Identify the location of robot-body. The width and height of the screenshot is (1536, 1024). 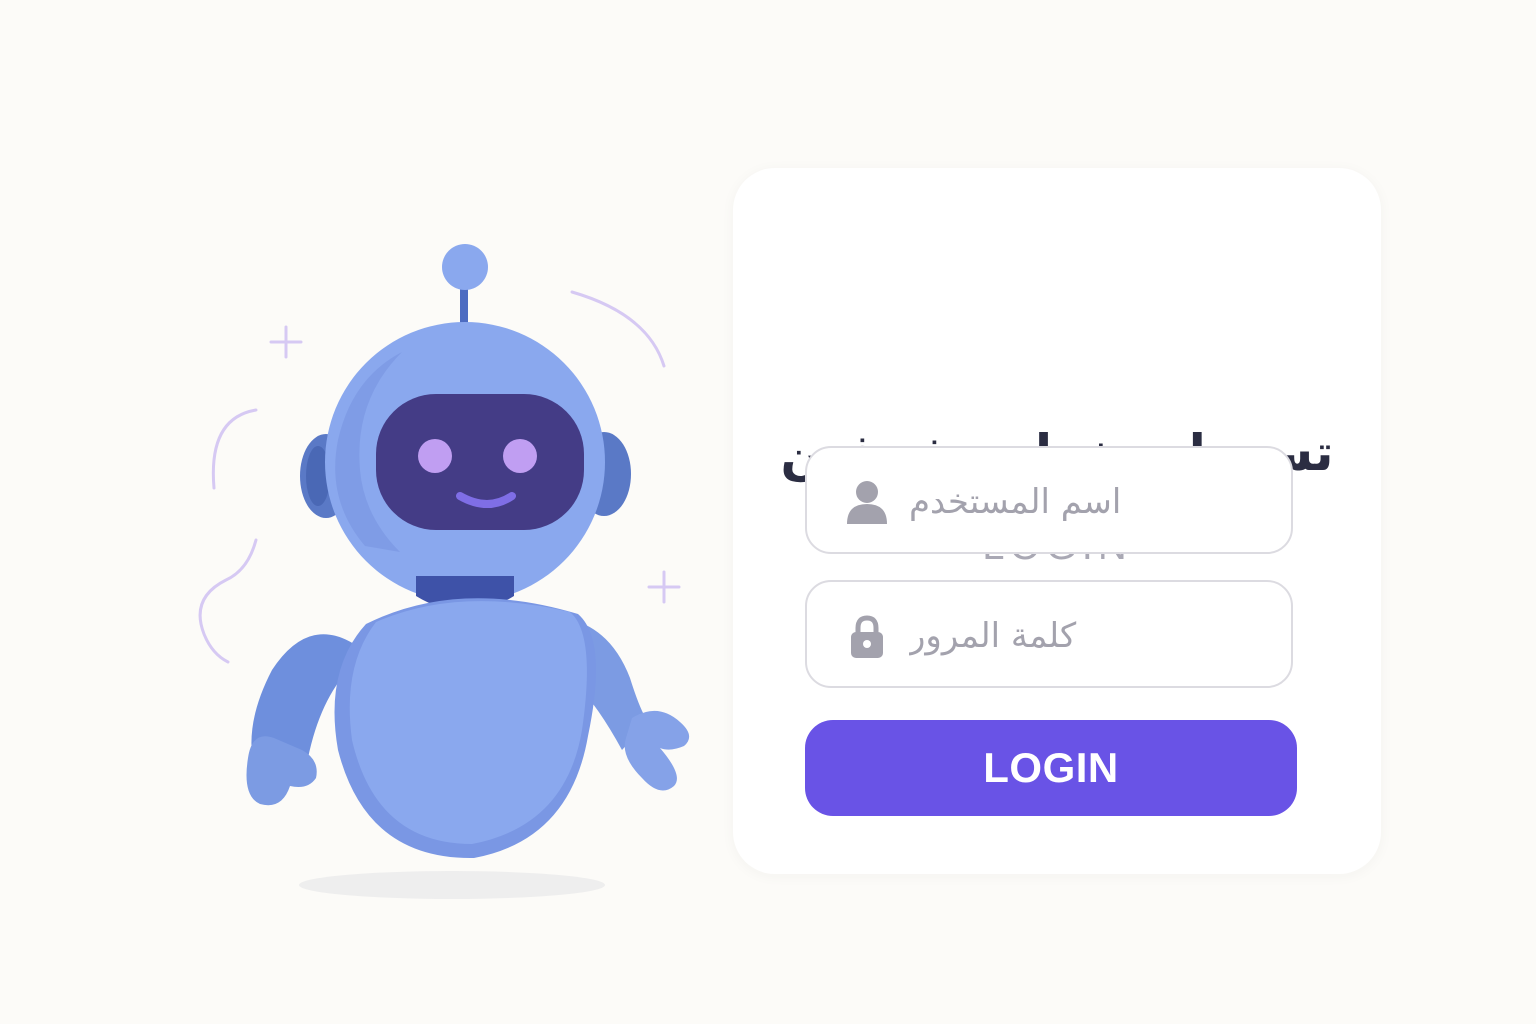
(465, 728).